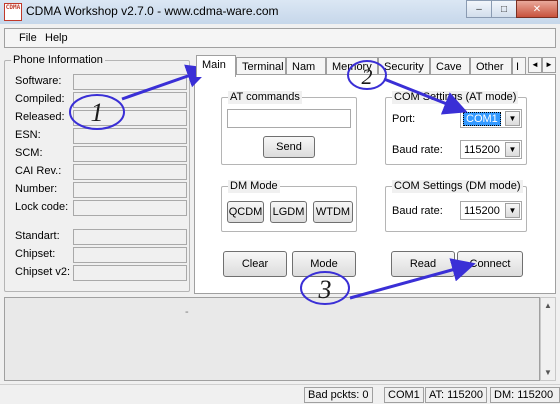  Describe the element at coordinates (482, 150) in the screenshot. I see `baud-rate-at-value: 115200` at that location.